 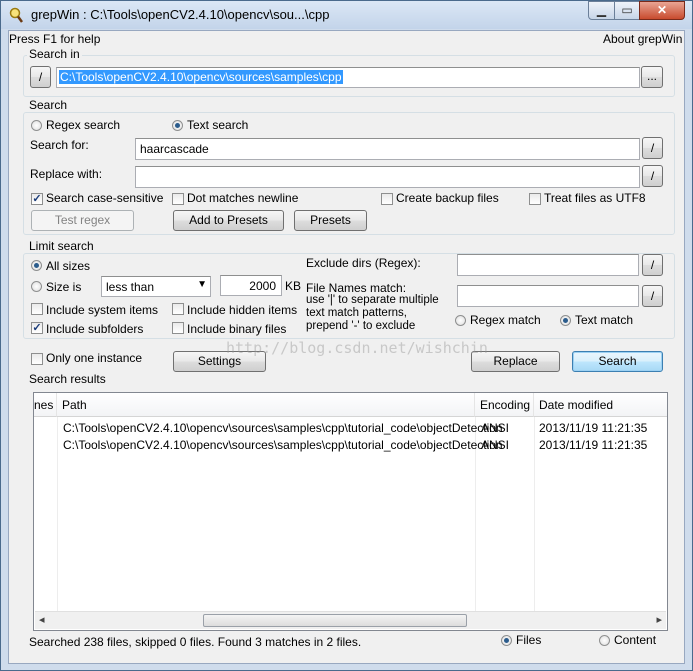 What do you see at coordinates (37, 309) in the screenshot?
I see `system-items-checkbox` at bounding box center [37, 309].